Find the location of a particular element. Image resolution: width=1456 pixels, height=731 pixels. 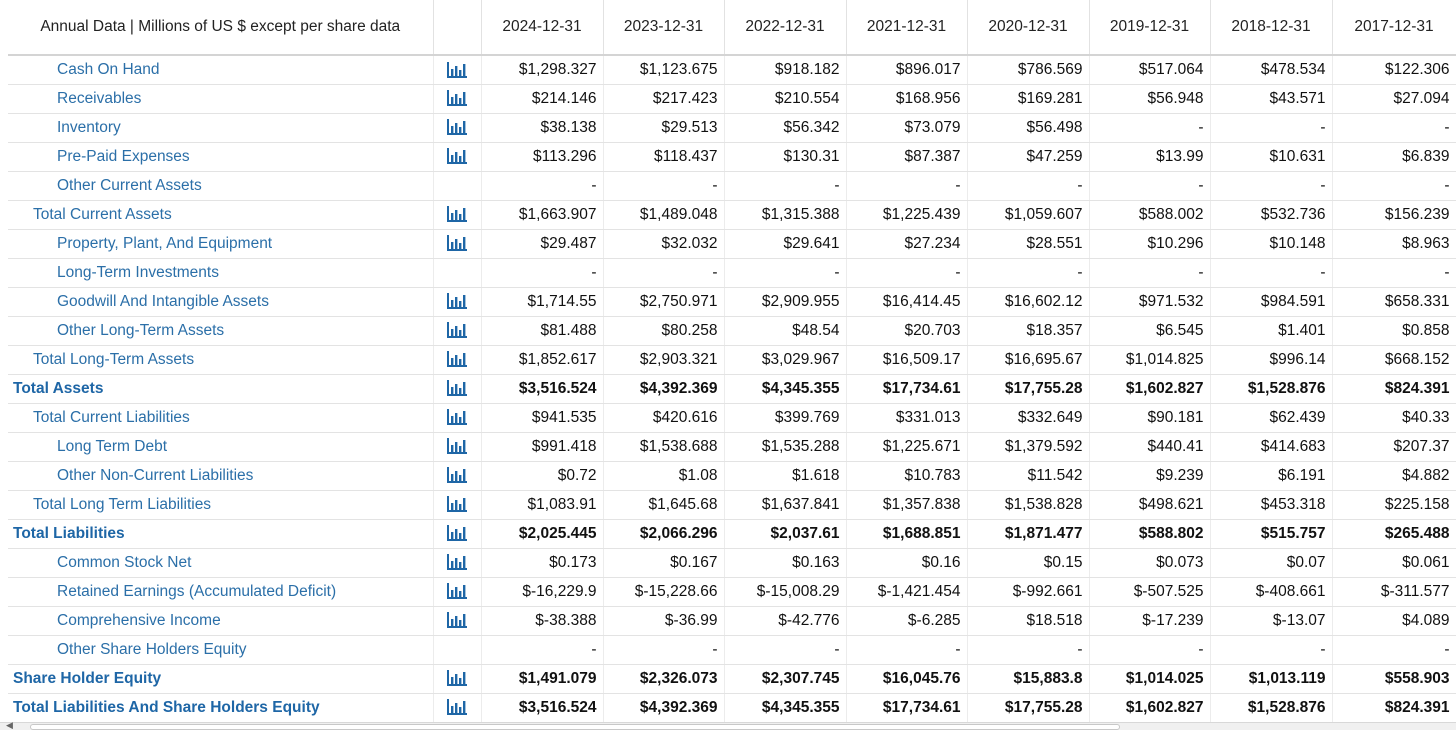

row-label: Share Holder Equity is located at coordinates (221, 679).